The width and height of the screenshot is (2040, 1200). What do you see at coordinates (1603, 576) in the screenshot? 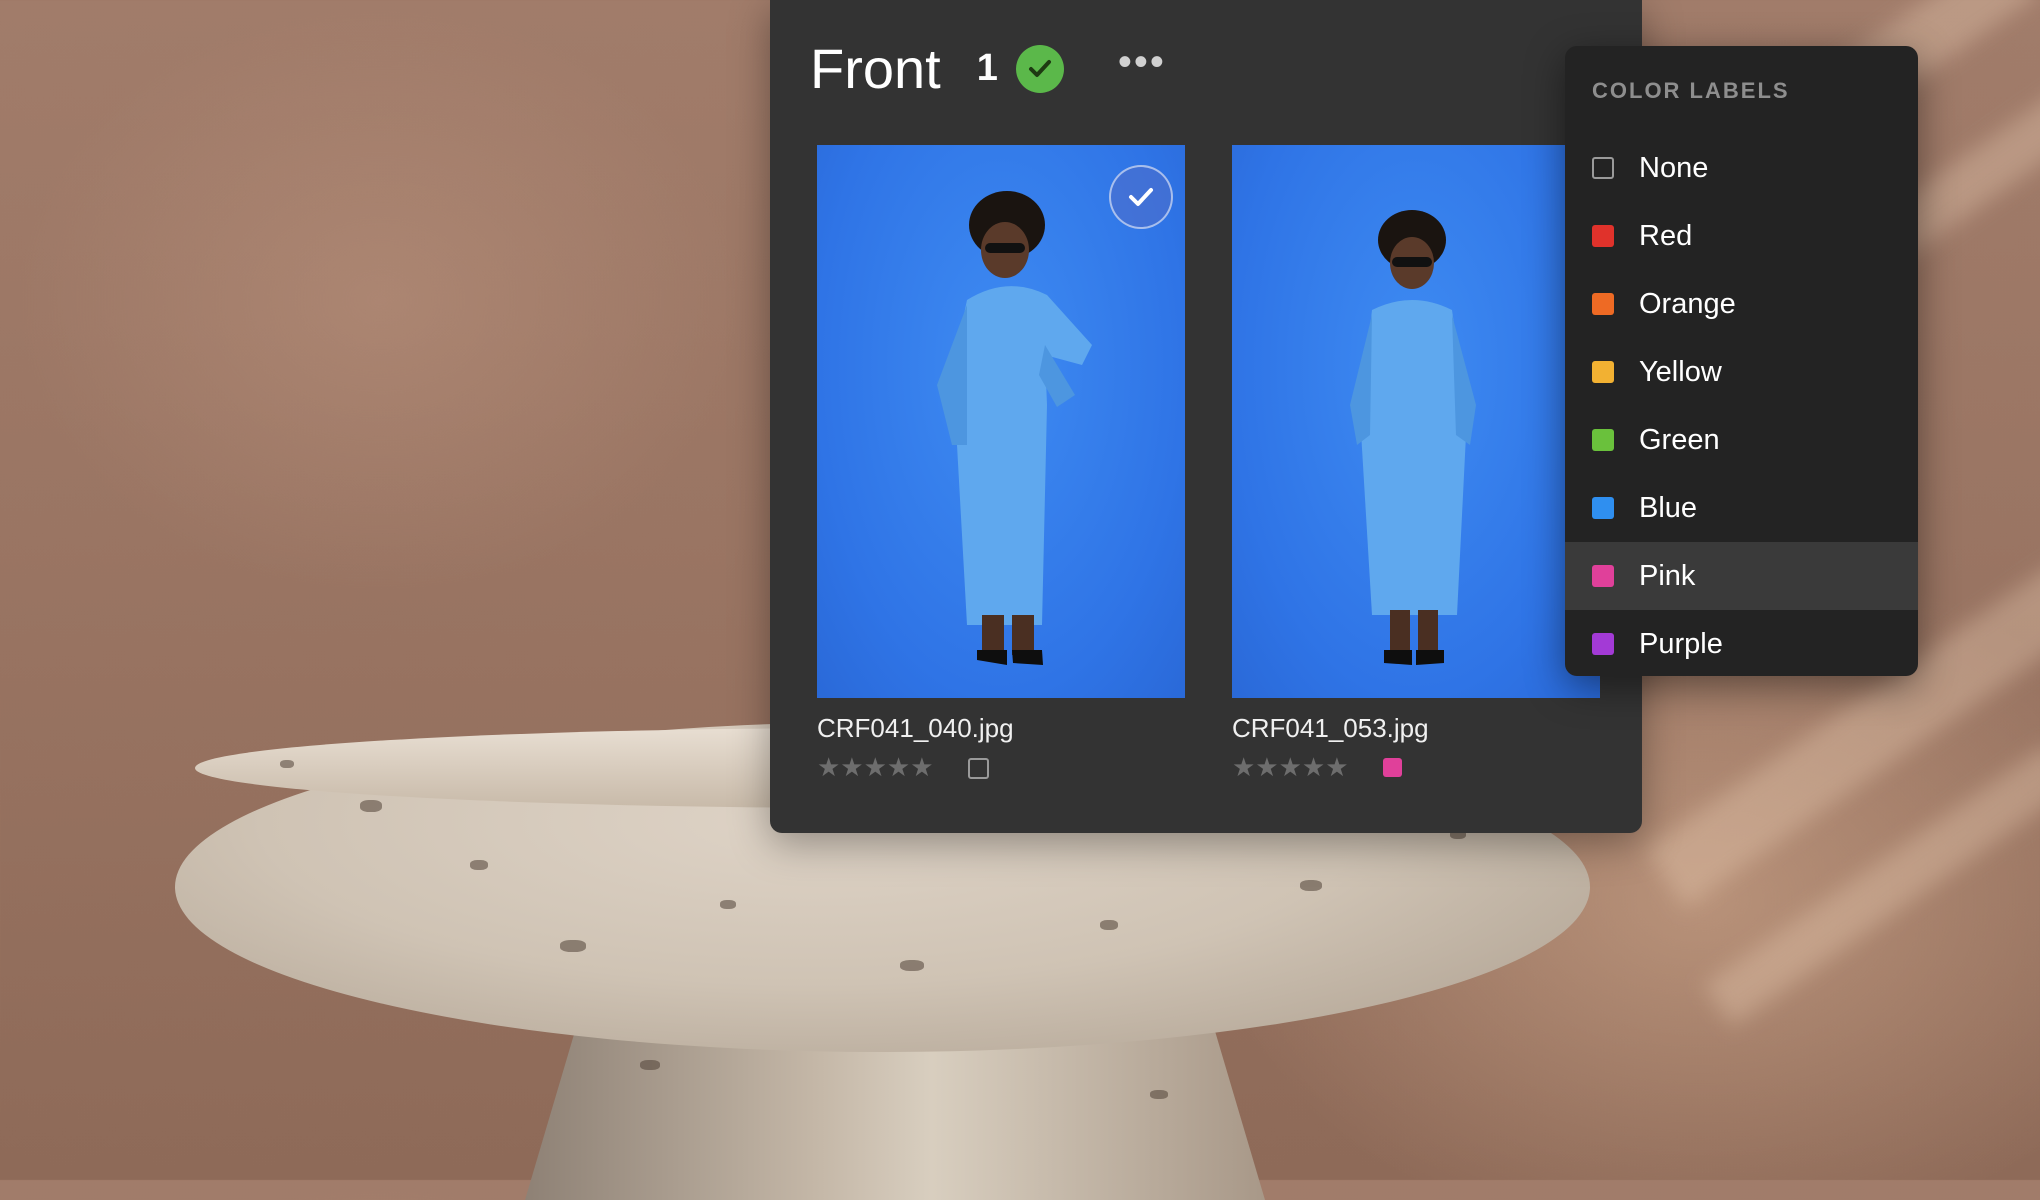
I see `swatch-pink` at bounding box center [1603, 576].